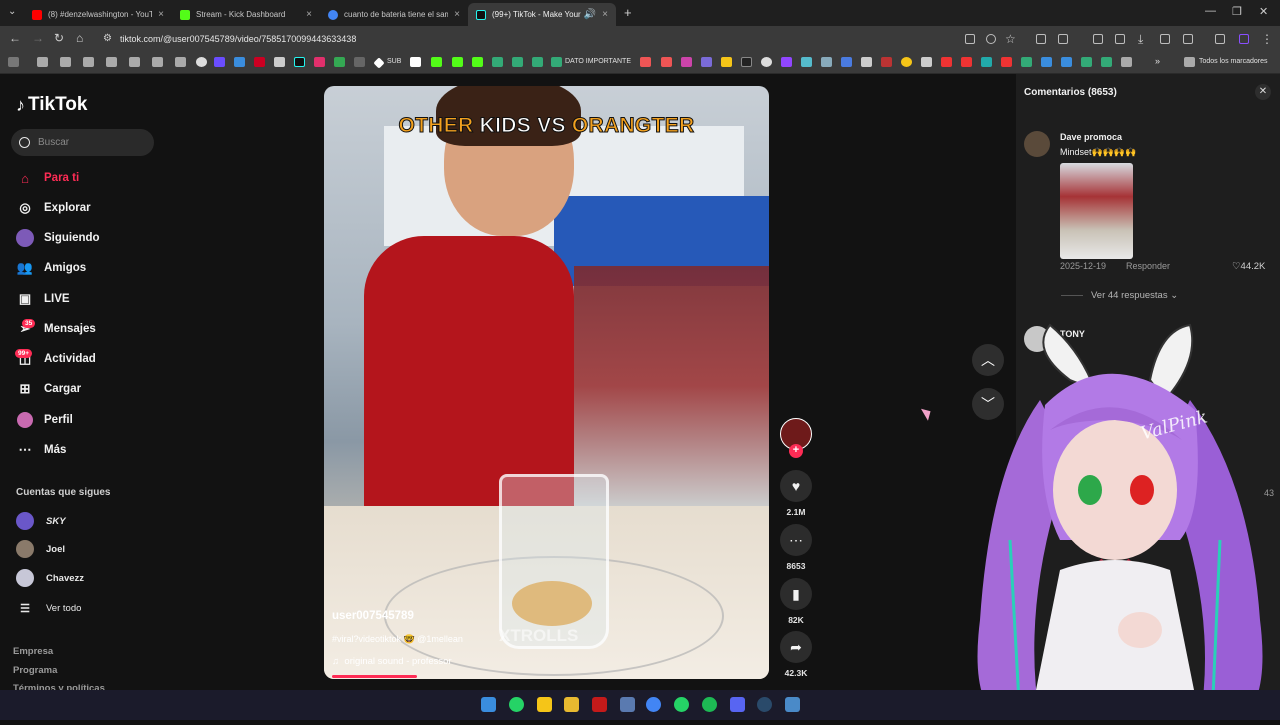 This screenshot has height=725, width=1280. What do you see at coordinates (394, 61) in the screenshot?
I see `bookmark-sub: SUB` at bounding box center [394, 61].